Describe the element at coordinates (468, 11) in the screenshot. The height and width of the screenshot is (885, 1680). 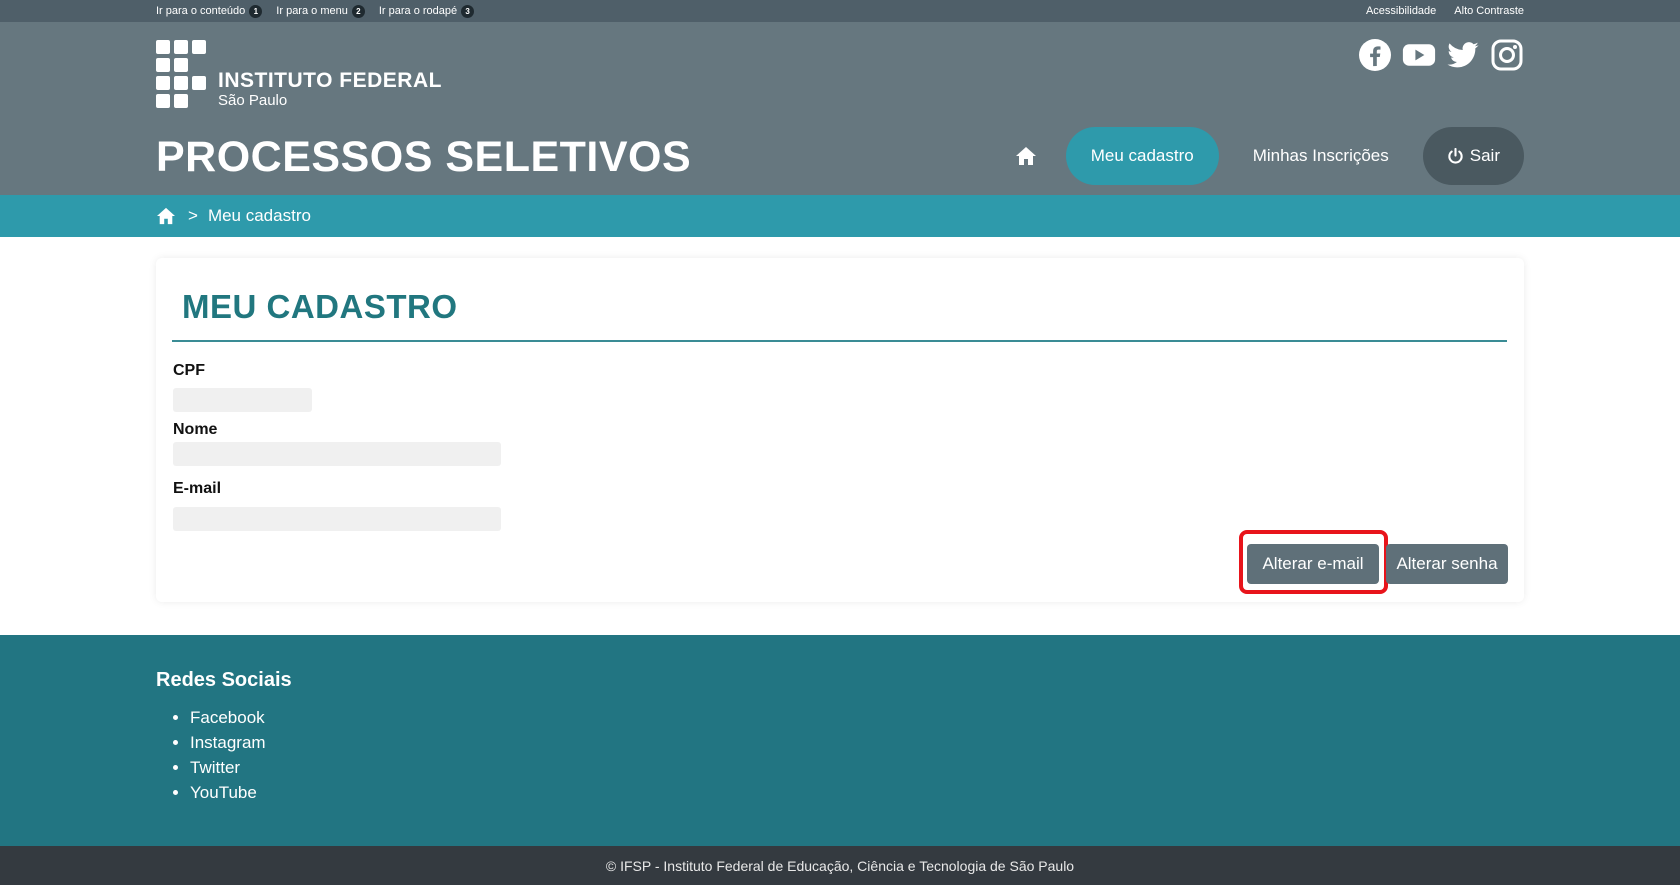
I see `shortcut-badge: 3` at that location.